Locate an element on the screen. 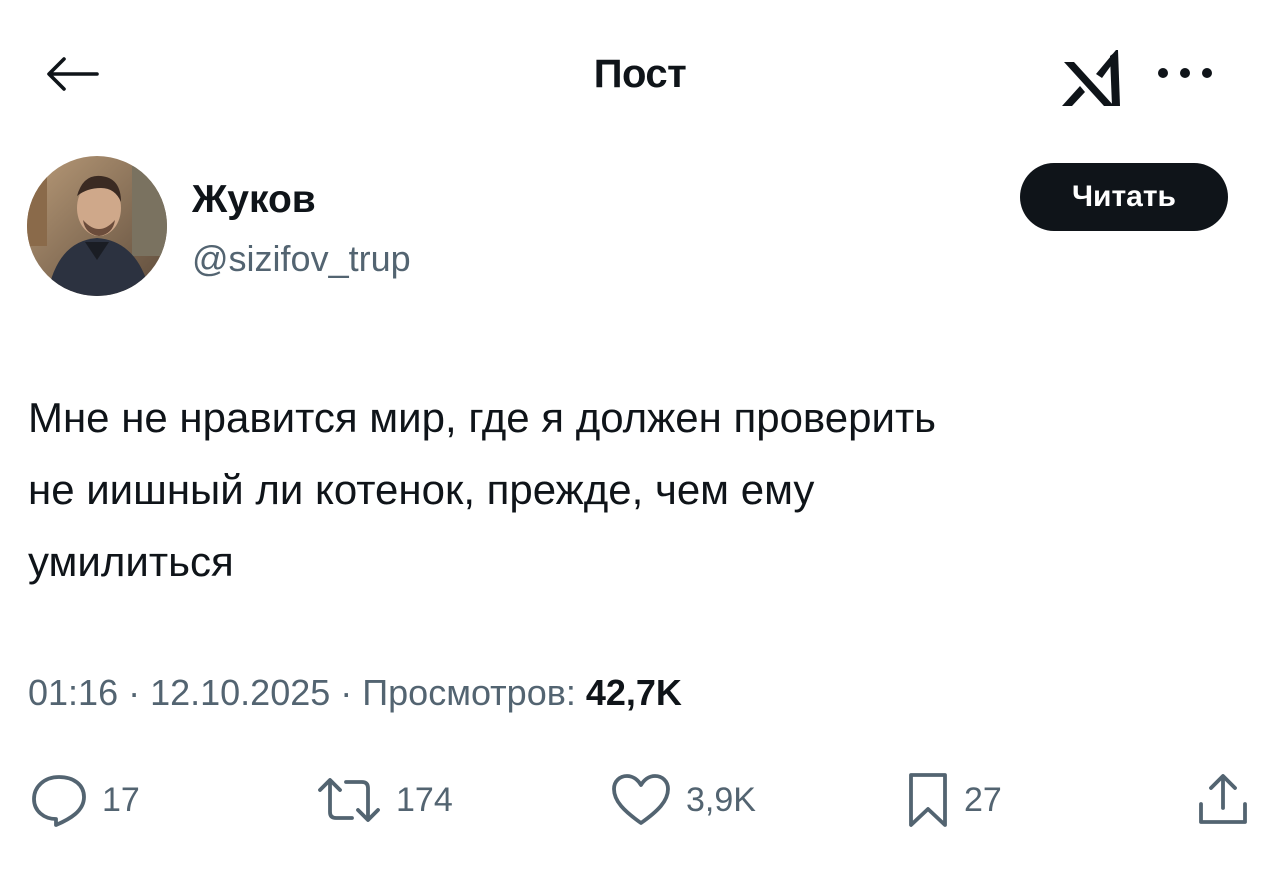 The width and height of the screenshot is (1280, 884). grok-button is located at coordinates (1092, 74).